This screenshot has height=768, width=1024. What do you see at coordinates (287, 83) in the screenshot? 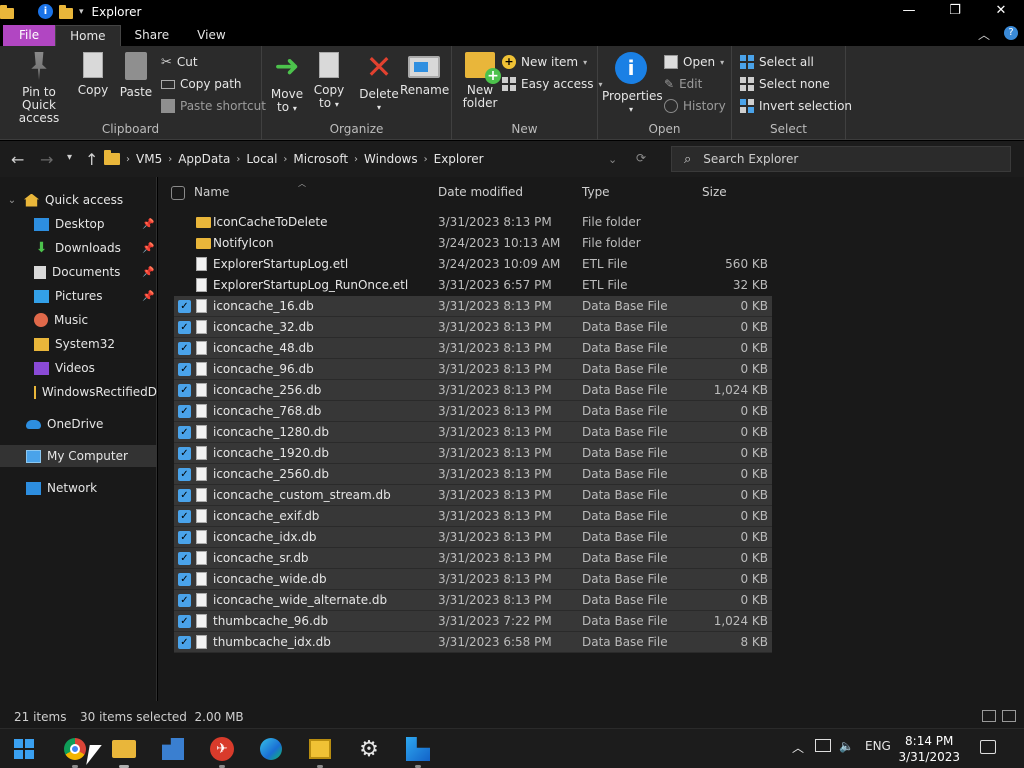
I see `move-to-button: ➜ Move to ▾` at bounding box center [287, 83].